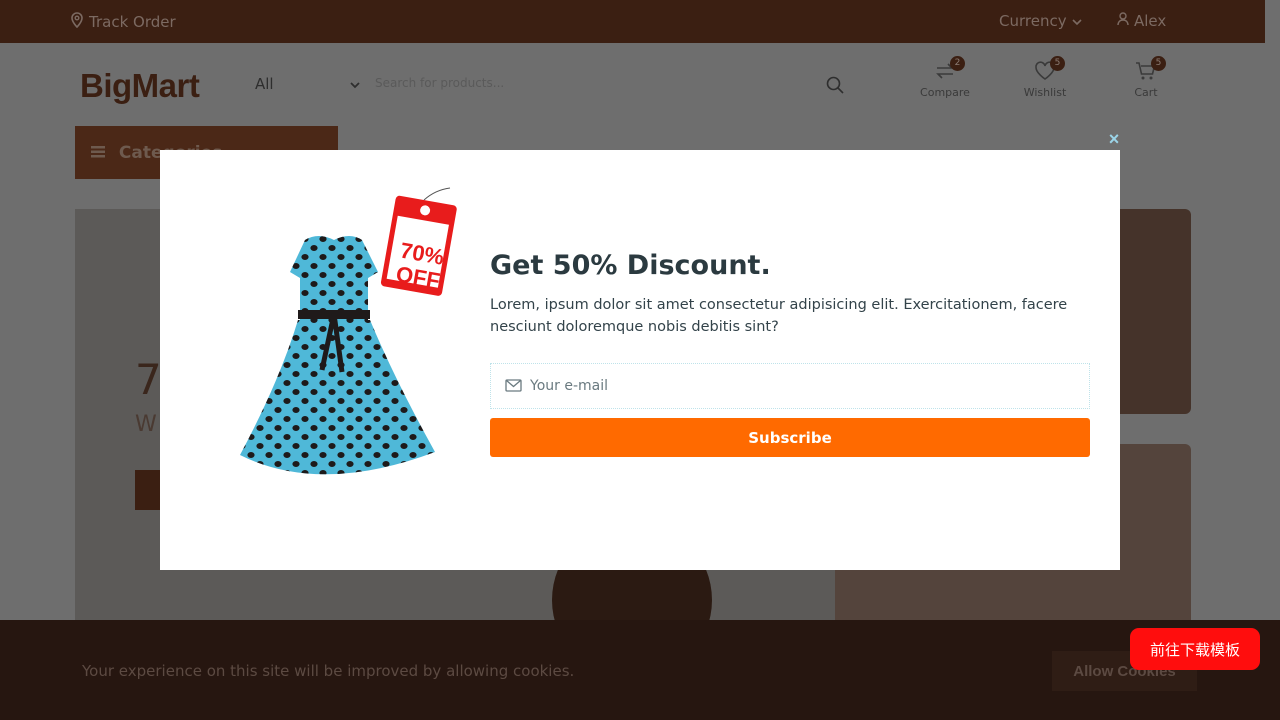 This screenshot has width=1280, height=720. I want to click on discount-tag-label: 70% OFF, so click(419, 266).